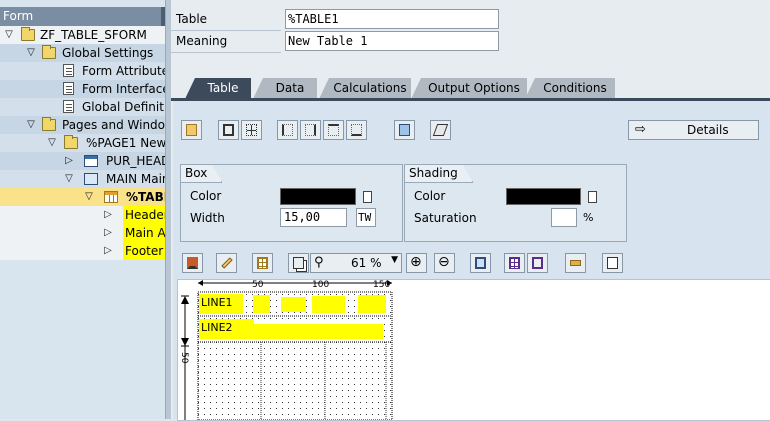 This screenshot has width=770, height=421. What do you see at coordinates (693, 130) in the screenshot?
I see `details-button: ⇨ Details` at bounding box center [693, 130].